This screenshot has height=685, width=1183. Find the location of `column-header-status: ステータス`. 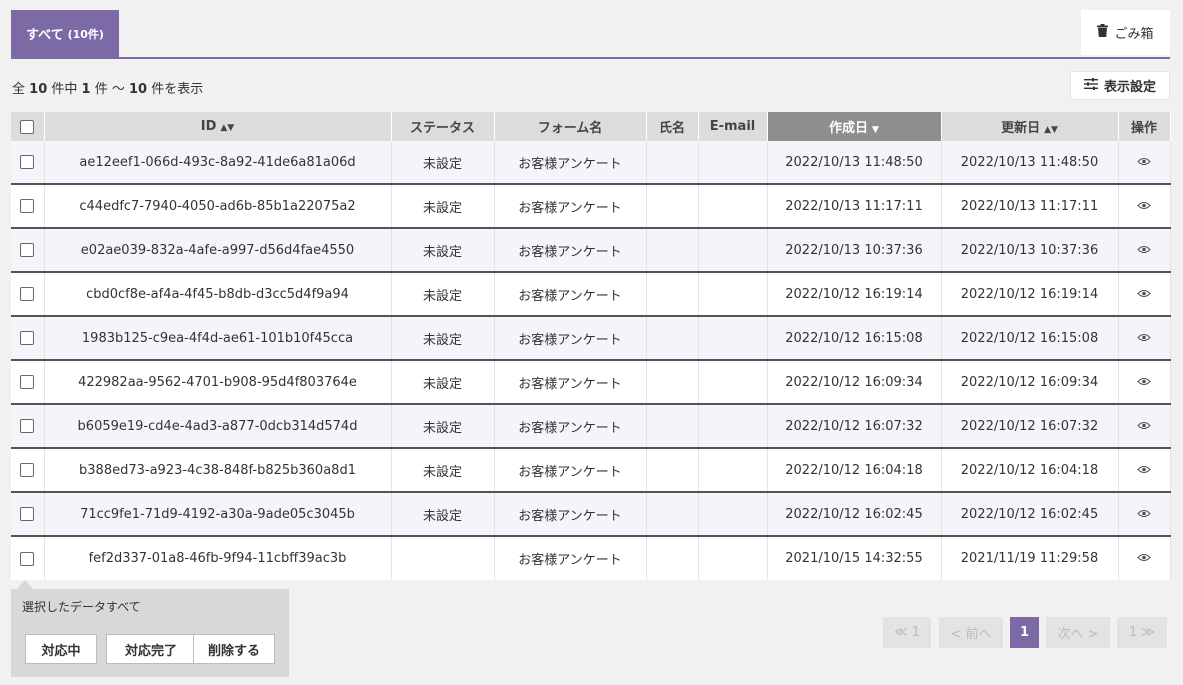

column-header-status: ステータス is located at coordinates (443, 126).